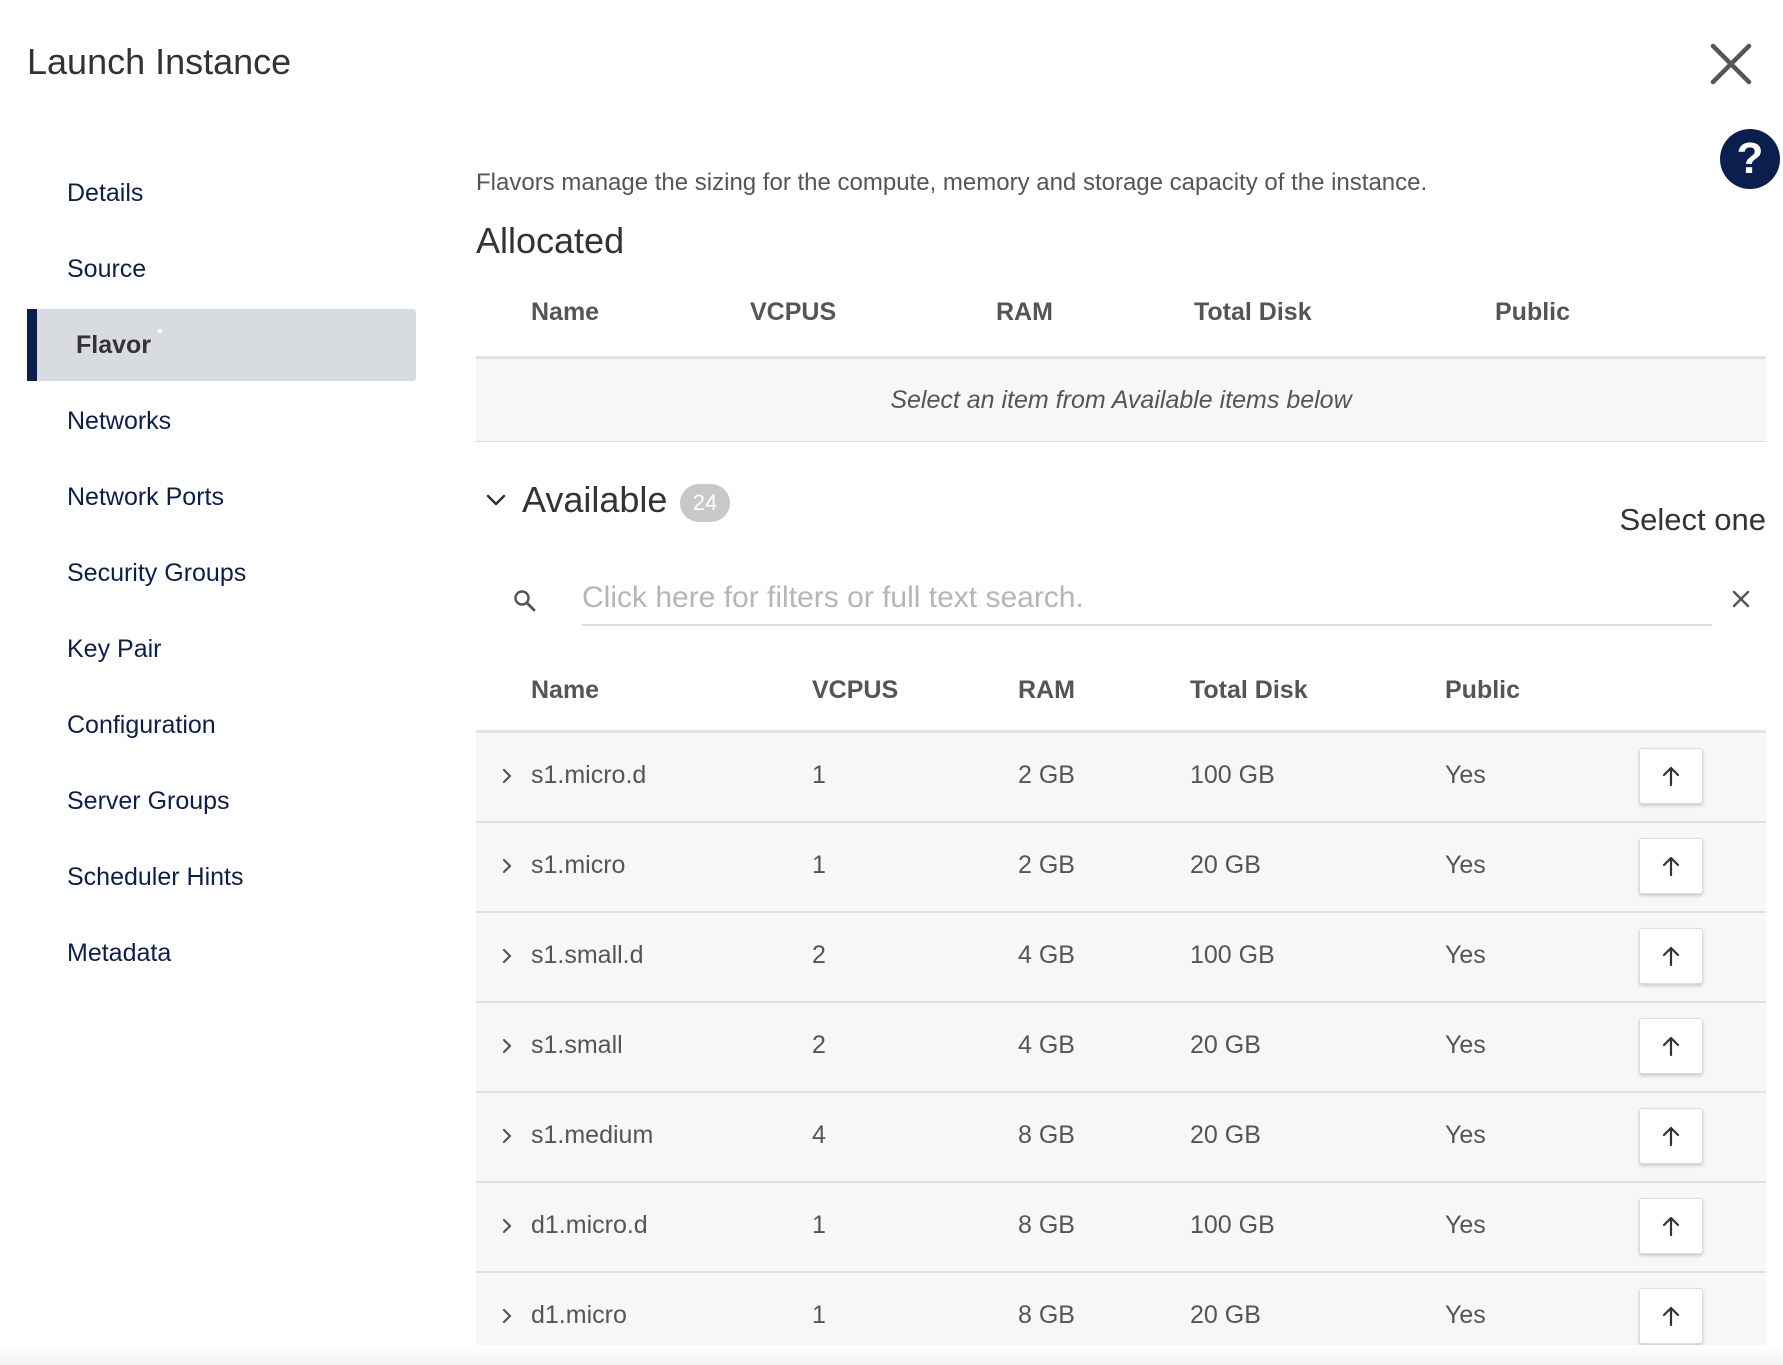  I want to click on sidebar-item-network-ports: Network Ports, so click(221, 497).